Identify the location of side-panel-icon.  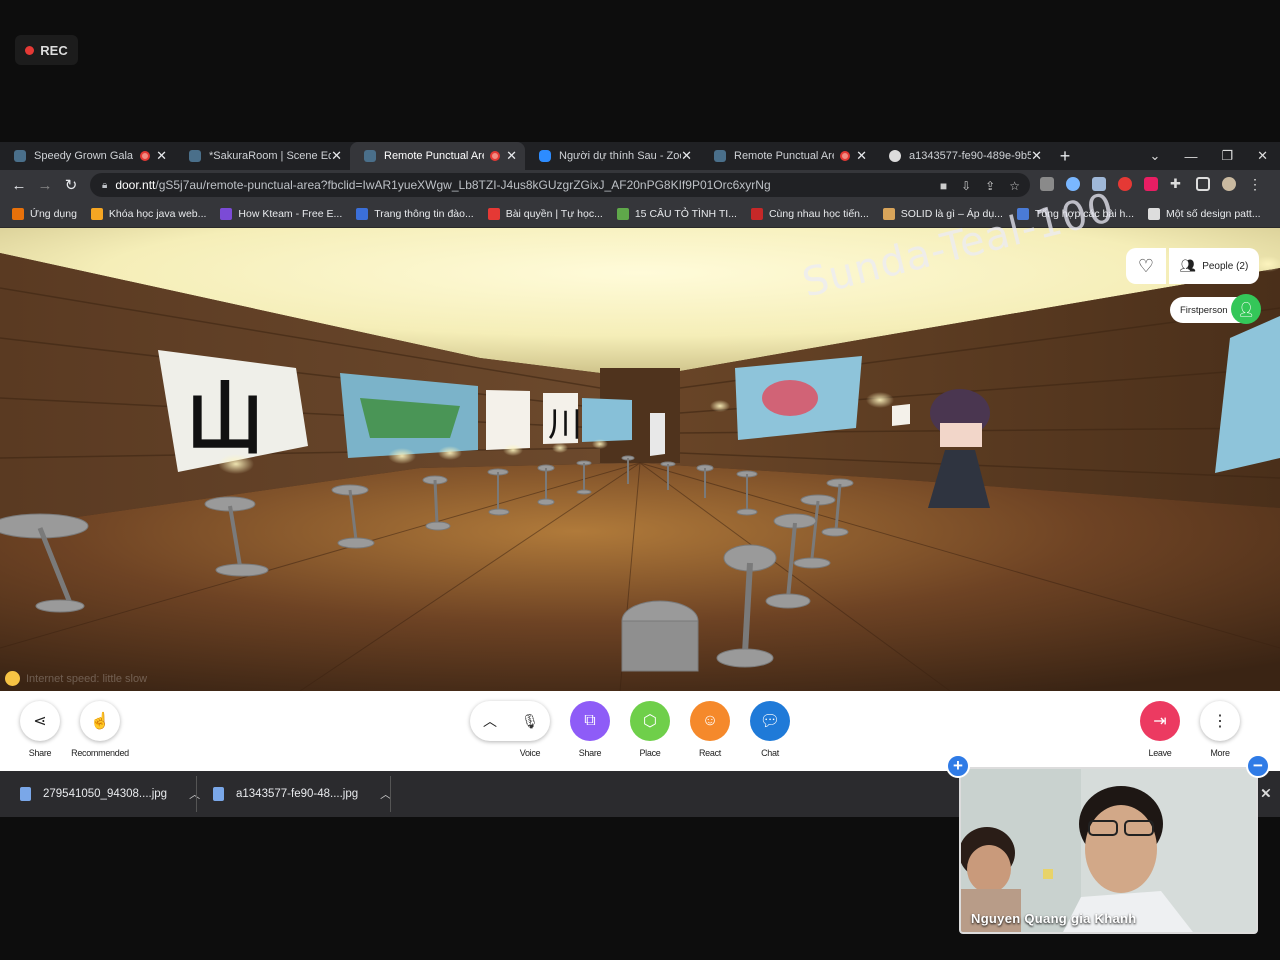
(1203, 184).